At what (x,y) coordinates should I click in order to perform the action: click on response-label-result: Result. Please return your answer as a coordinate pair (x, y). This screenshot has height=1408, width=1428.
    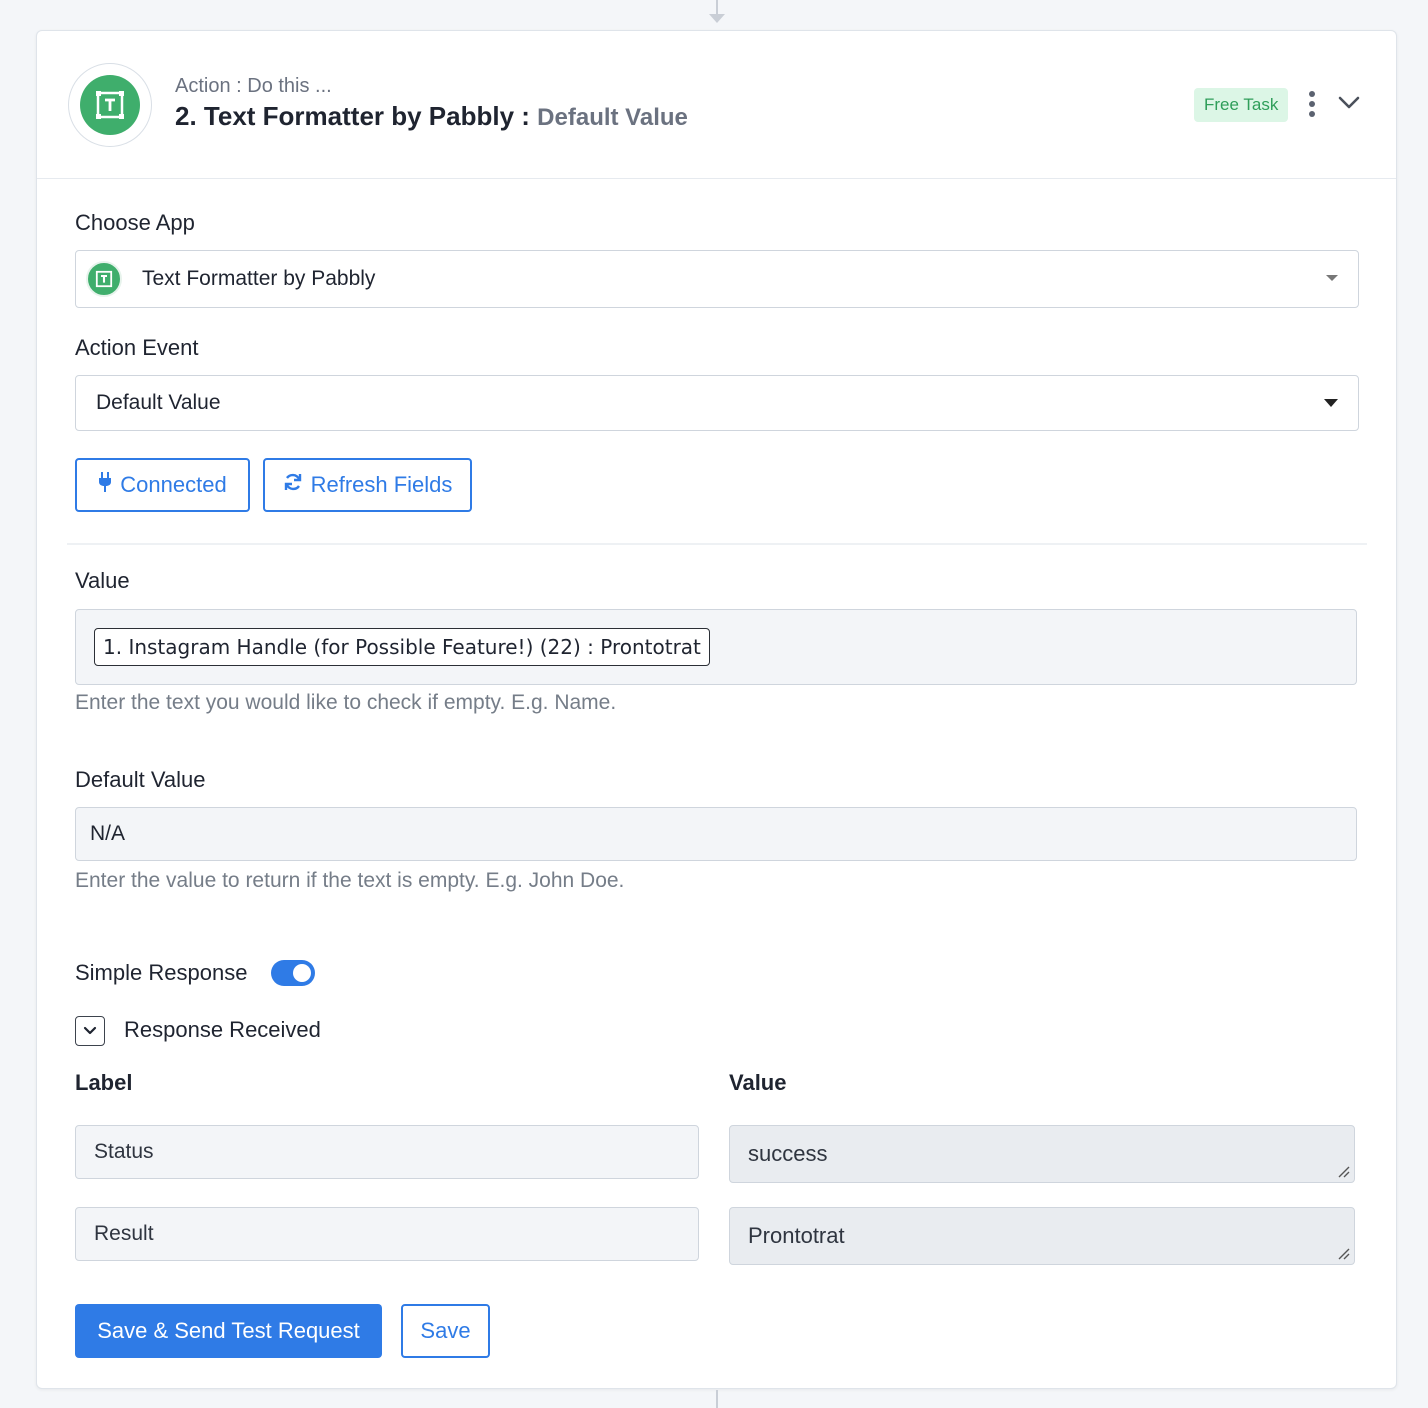
    Looking at the image, I should click on (387, 1234).